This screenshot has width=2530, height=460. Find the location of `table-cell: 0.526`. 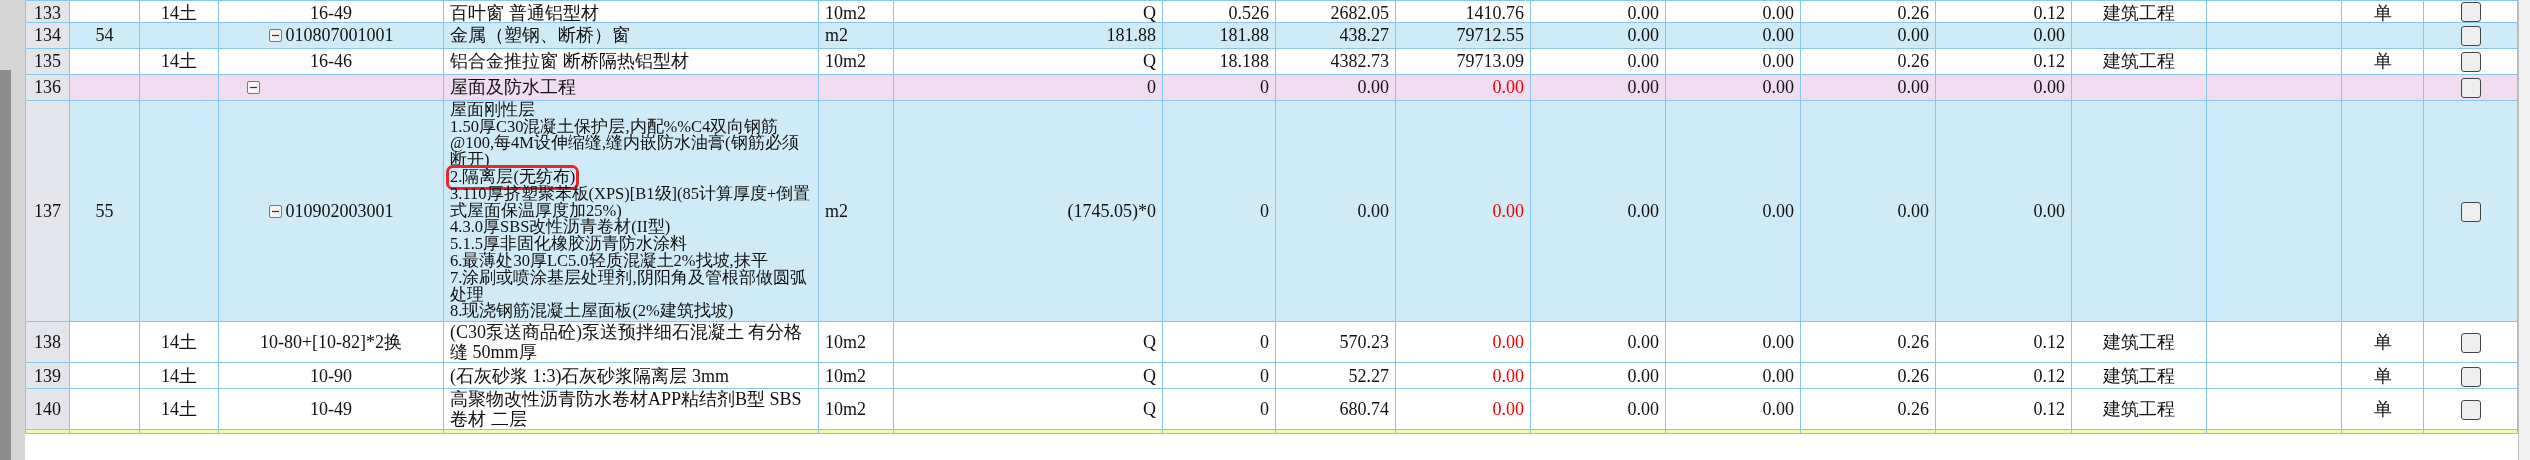

table-cell: 0.526 is located at coordinates (1248, 12).